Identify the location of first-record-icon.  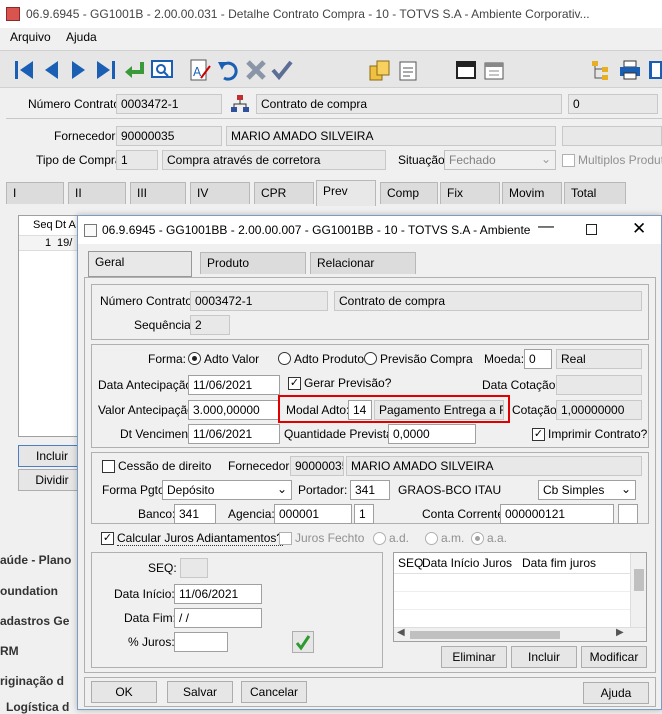
(24, 70).